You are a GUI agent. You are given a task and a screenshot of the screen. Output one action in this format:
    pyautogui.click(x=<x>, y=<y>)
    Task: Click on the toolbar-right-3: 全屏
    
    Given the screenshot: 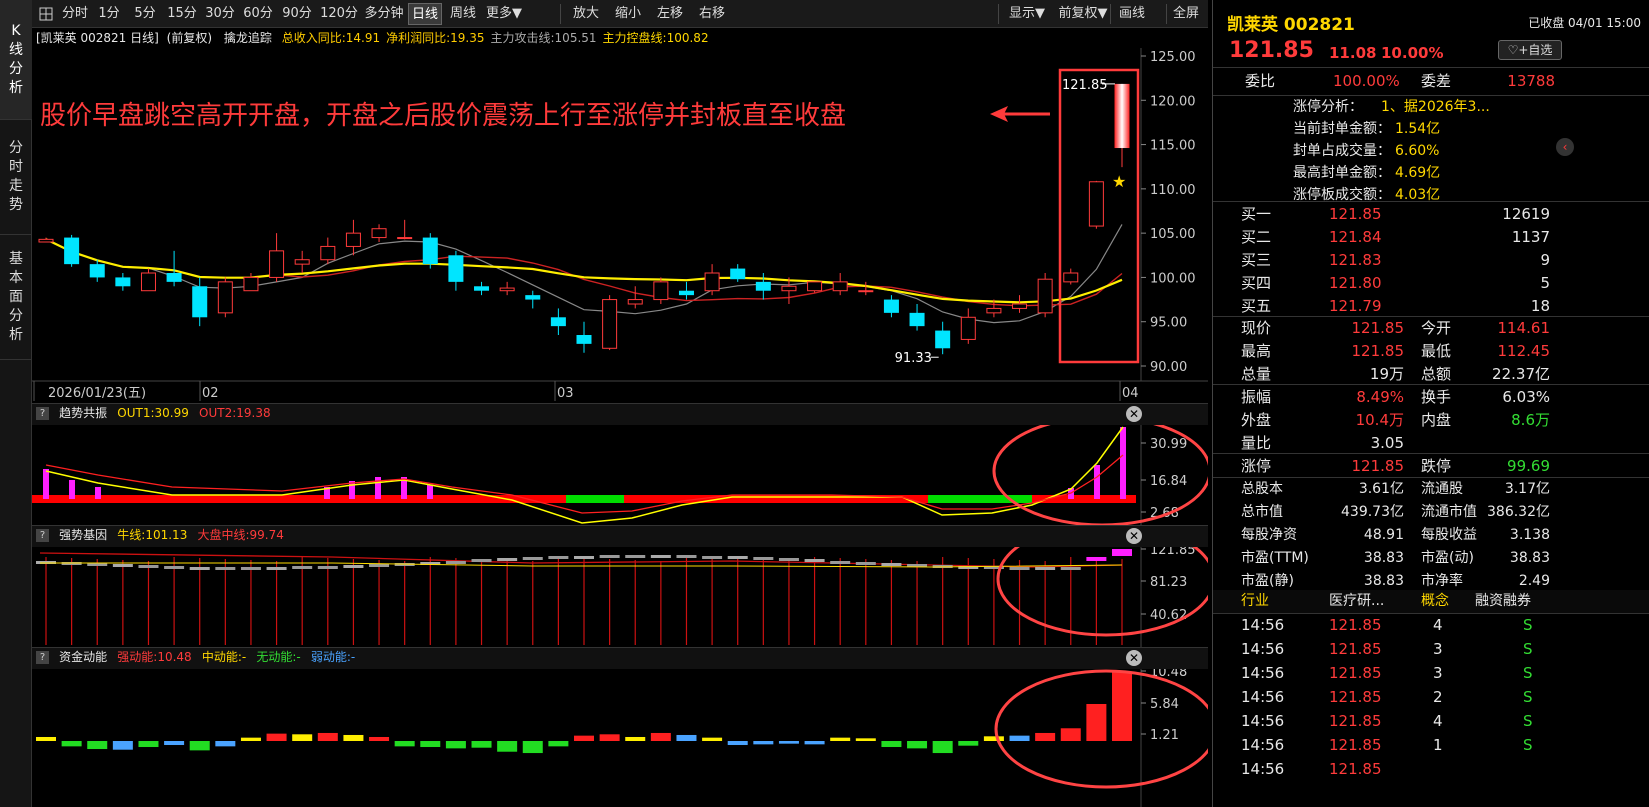 What is the action you would take?
    pyautogui.click(x=1186, y=14)
    